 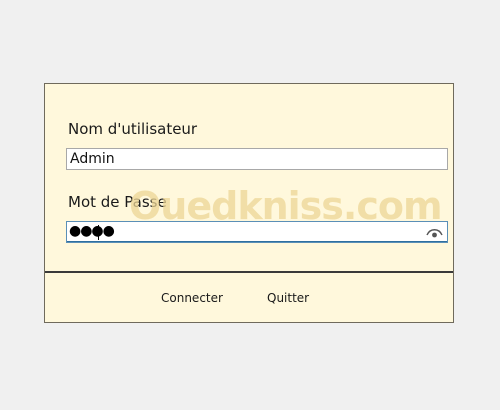 I want to click on username-value: Admin, so click(x=92, y=159).